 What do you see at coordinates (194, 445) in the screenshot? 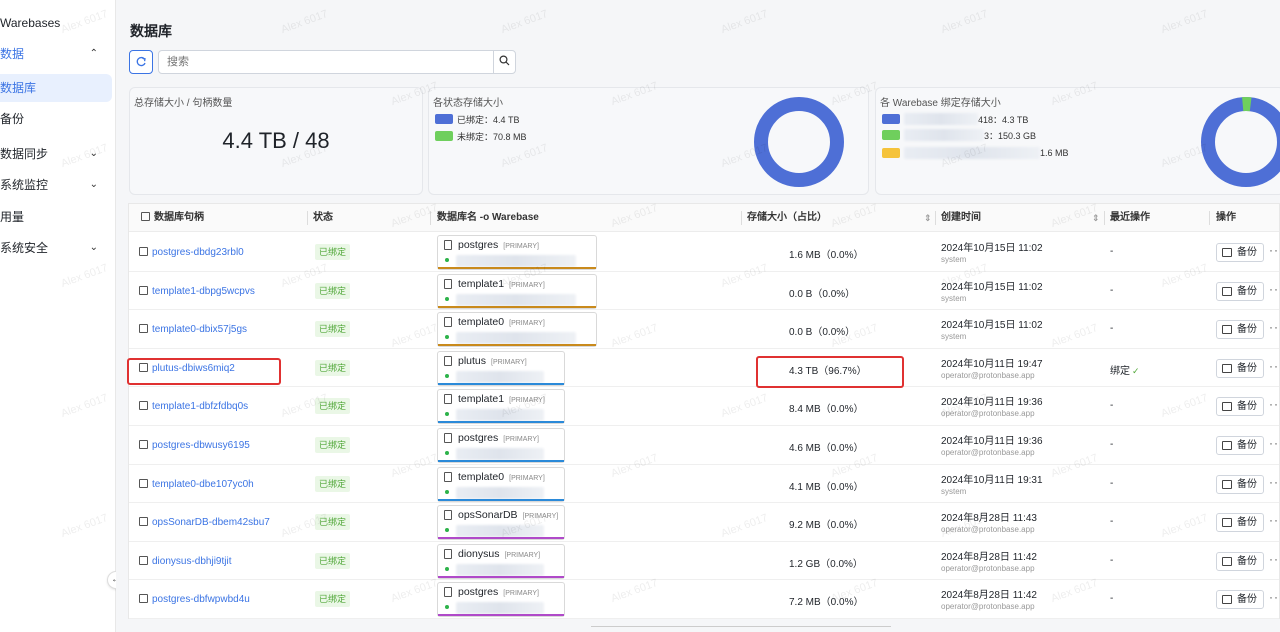
I see `handle-link: postgres-dbwusy6195` at bounding box center [194, 445].